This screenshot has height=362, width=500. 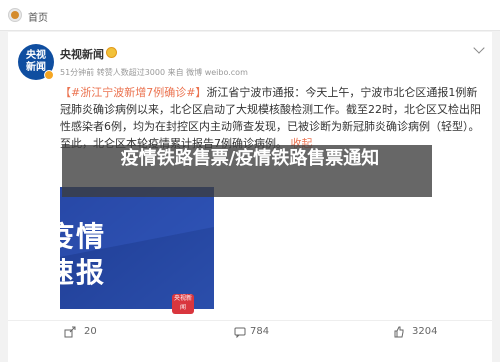 I want to click on home-link: 首页, so click(x=38, y=16).